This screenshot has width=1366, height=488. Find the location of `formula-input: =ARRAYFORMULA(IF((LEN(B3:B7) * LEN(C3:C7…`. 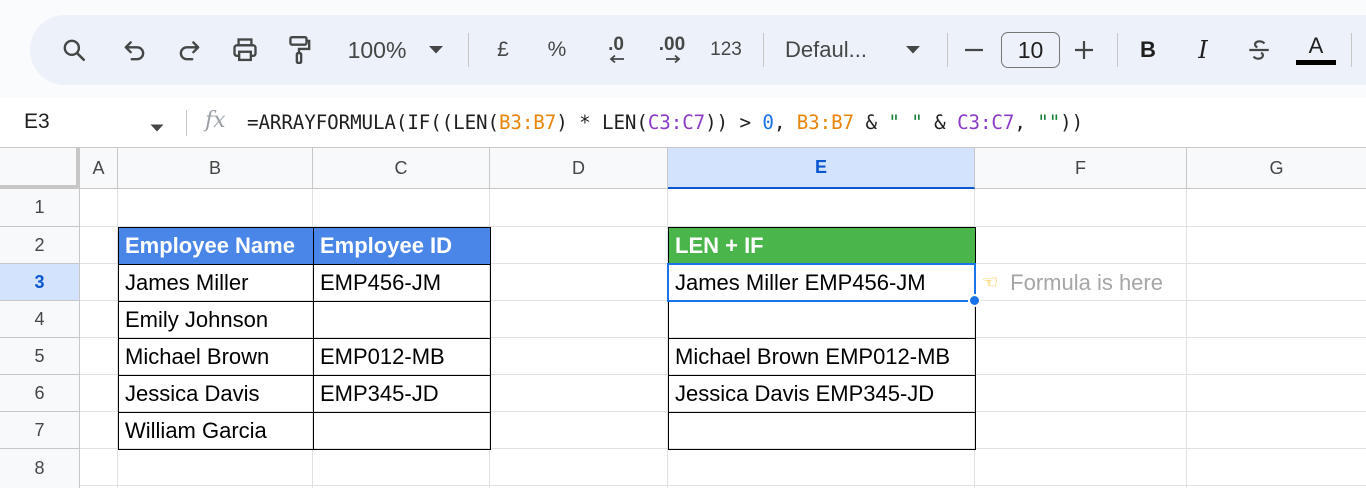

formula-input: =ARRAYFORMULA(IF((LEN(B3:B7) * LEN(C3:C7… is located at coordinates (665, 122).